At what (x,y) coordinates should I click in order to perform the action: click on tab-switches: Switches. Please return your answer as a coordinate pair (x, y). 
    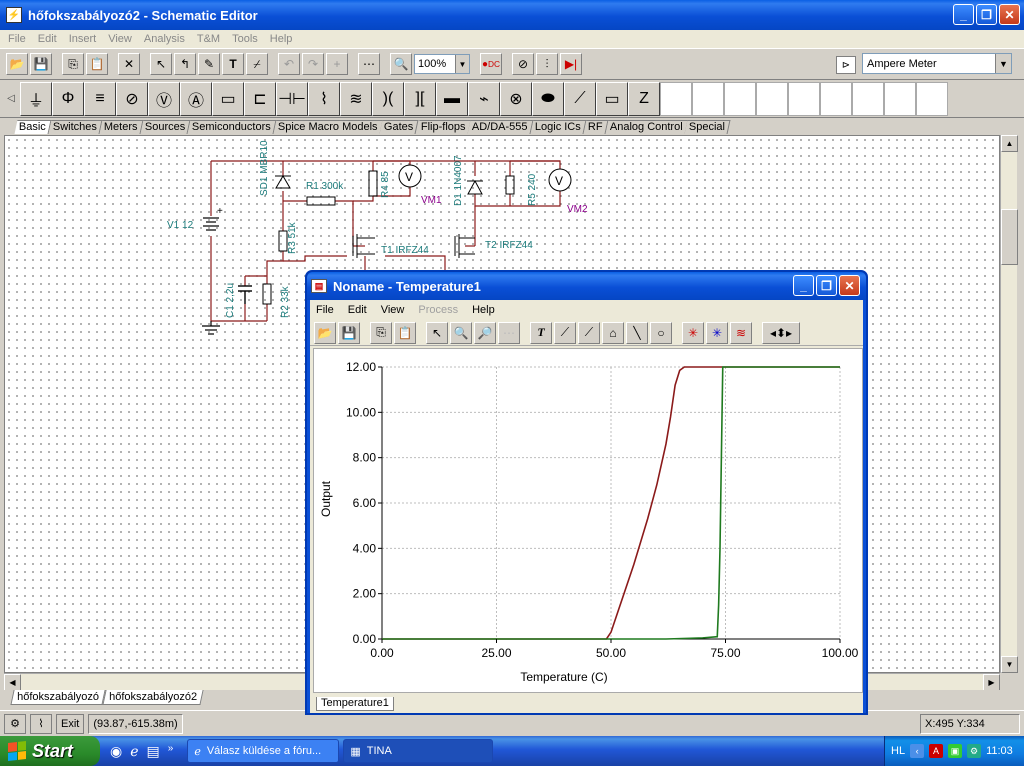
    Looking at the image, I should click on (75, 127).